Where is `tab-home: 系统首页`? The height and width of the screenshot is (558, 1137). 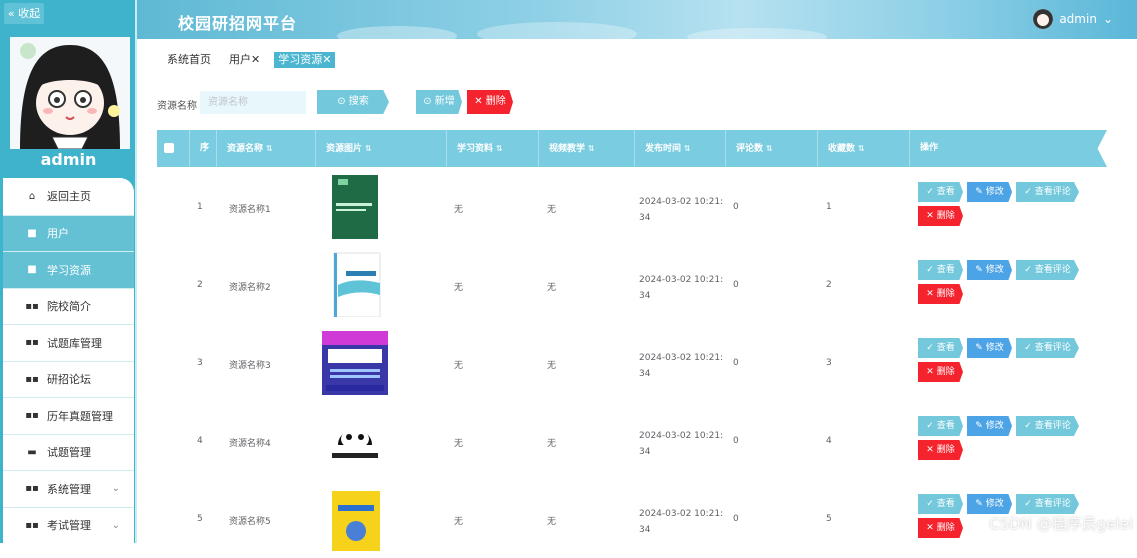
tab-home: 系统首页 is located at coordinates (189, 60).